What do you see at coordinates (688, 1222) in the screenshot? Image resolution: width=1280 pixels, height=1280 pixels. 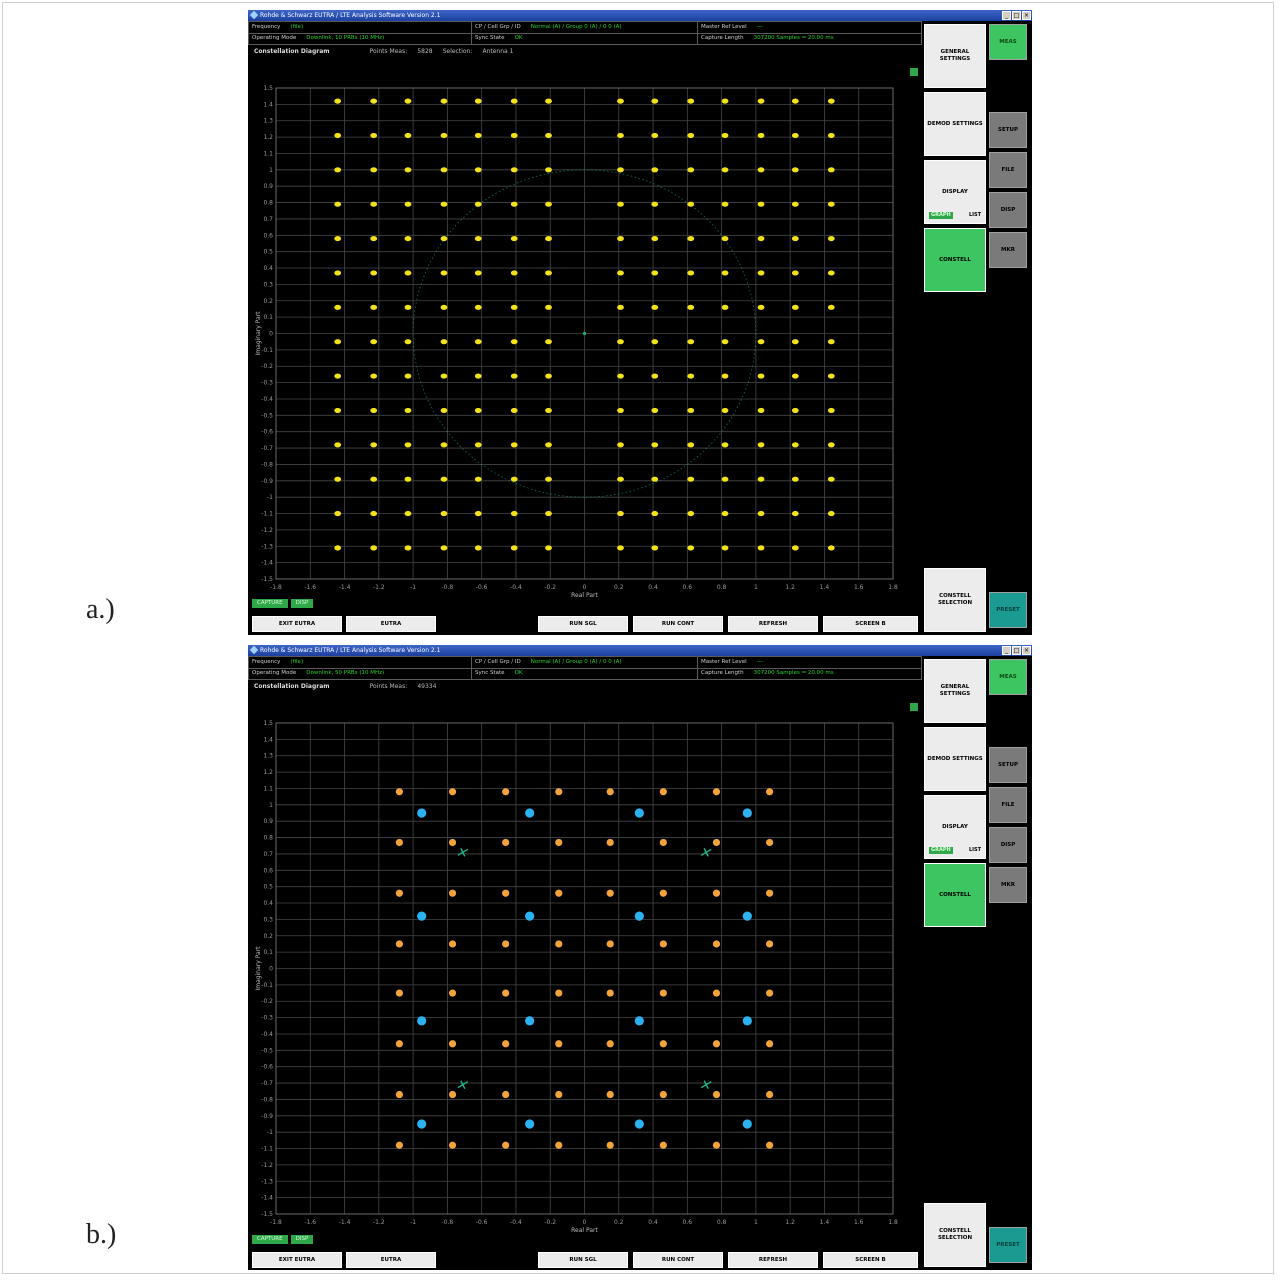 I see `x-tick-label: 0.6` at bounding box center [688, 1222].